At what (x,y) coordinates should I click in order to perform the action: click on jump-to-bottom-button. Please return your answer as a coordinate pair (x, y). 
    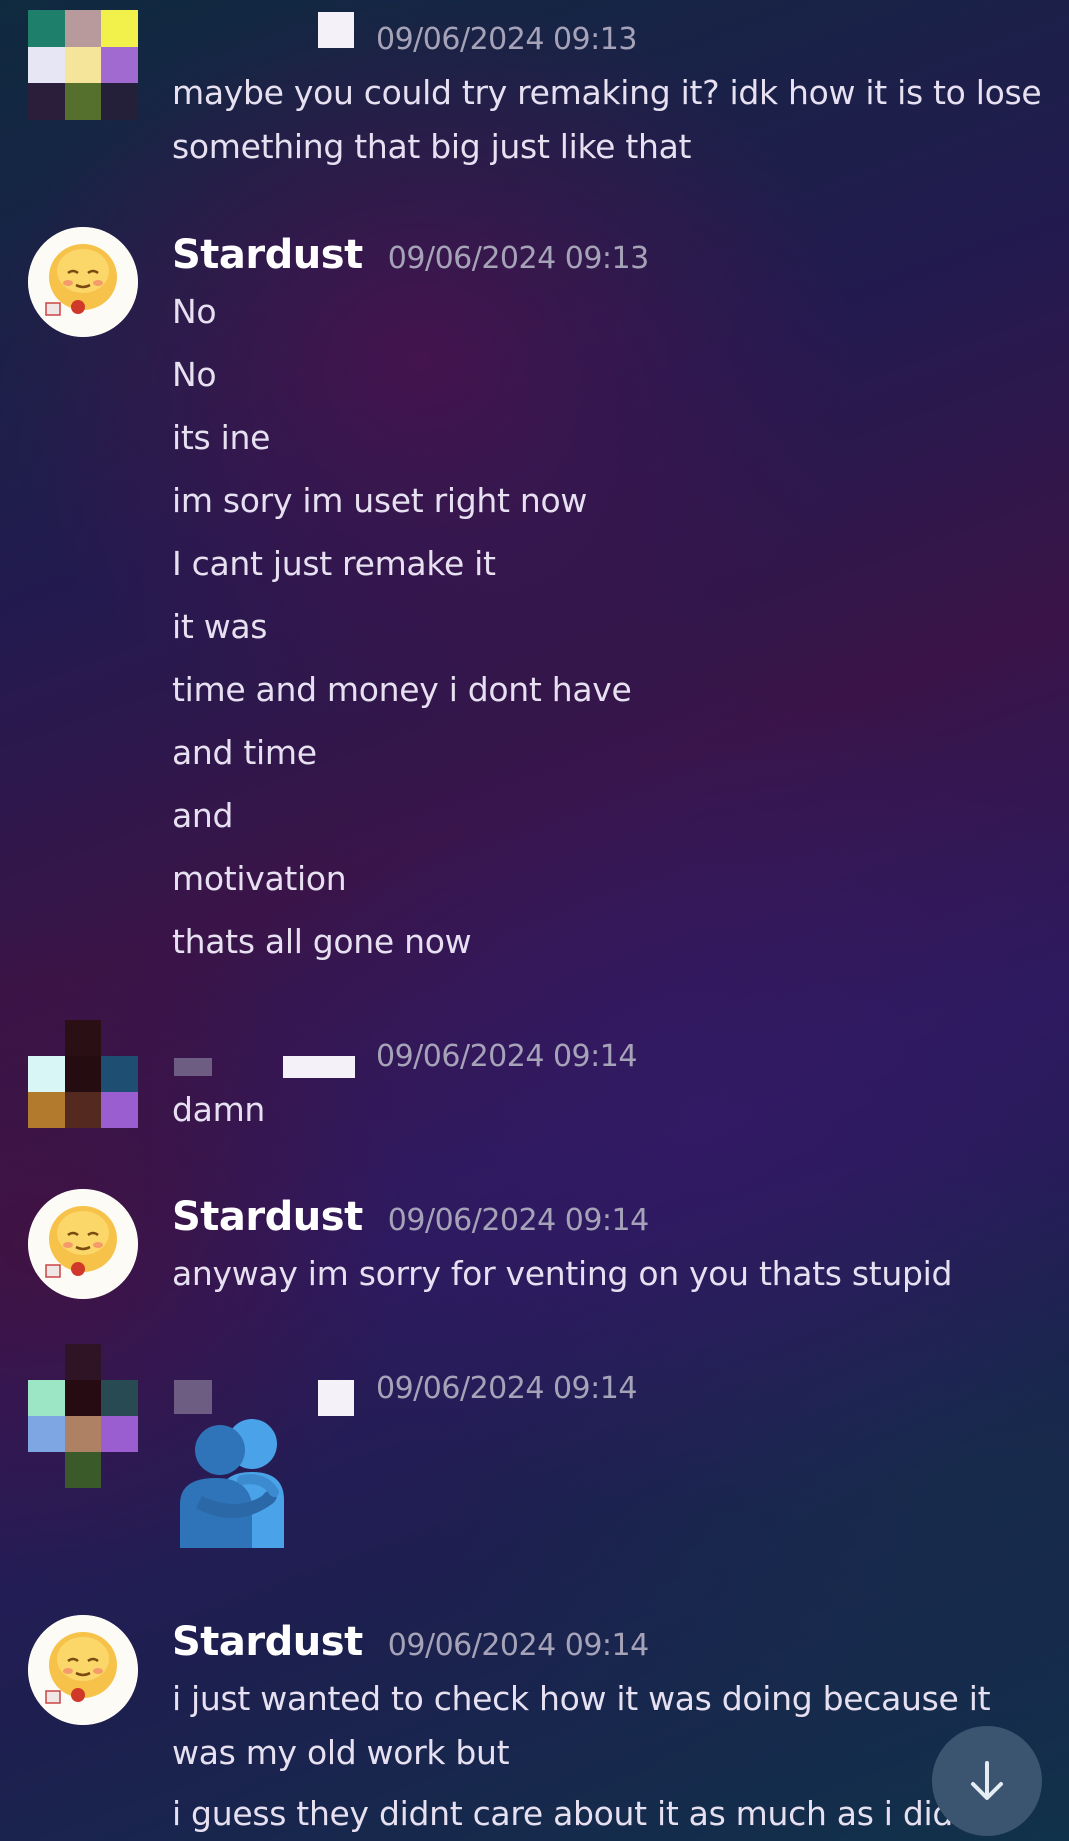
    Looking at the image, I should click on (987, 1781).